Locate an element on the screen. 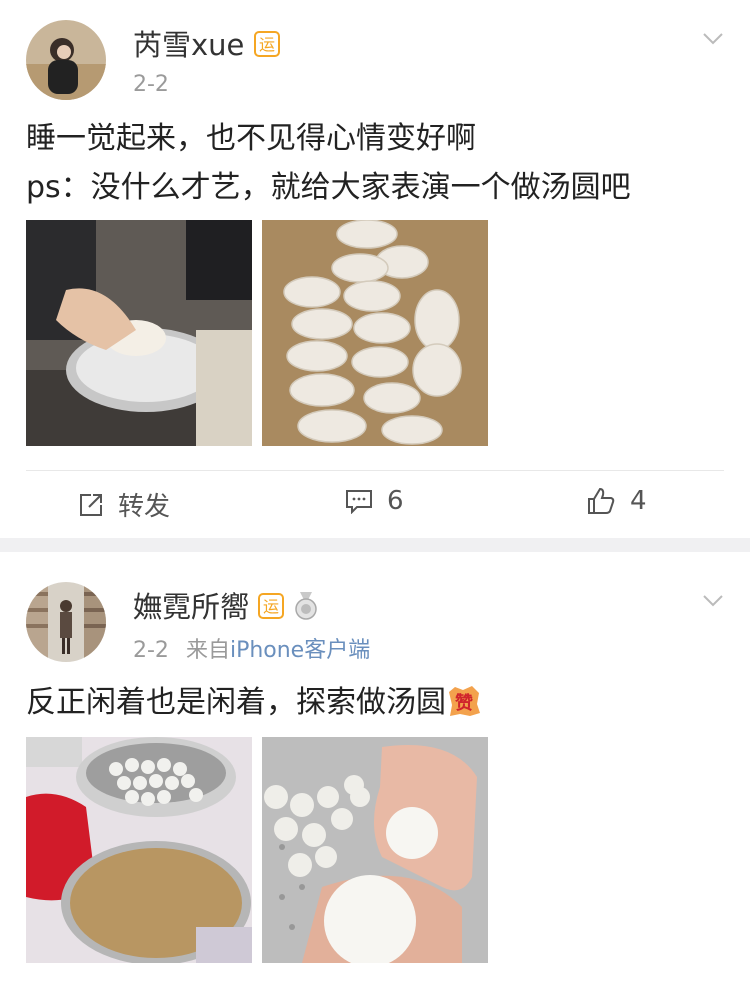 The image size is (750, 986). post-text-line-1: 睡一觉起来，也不见得心情变好啊 is located at coordinates (251, 138).